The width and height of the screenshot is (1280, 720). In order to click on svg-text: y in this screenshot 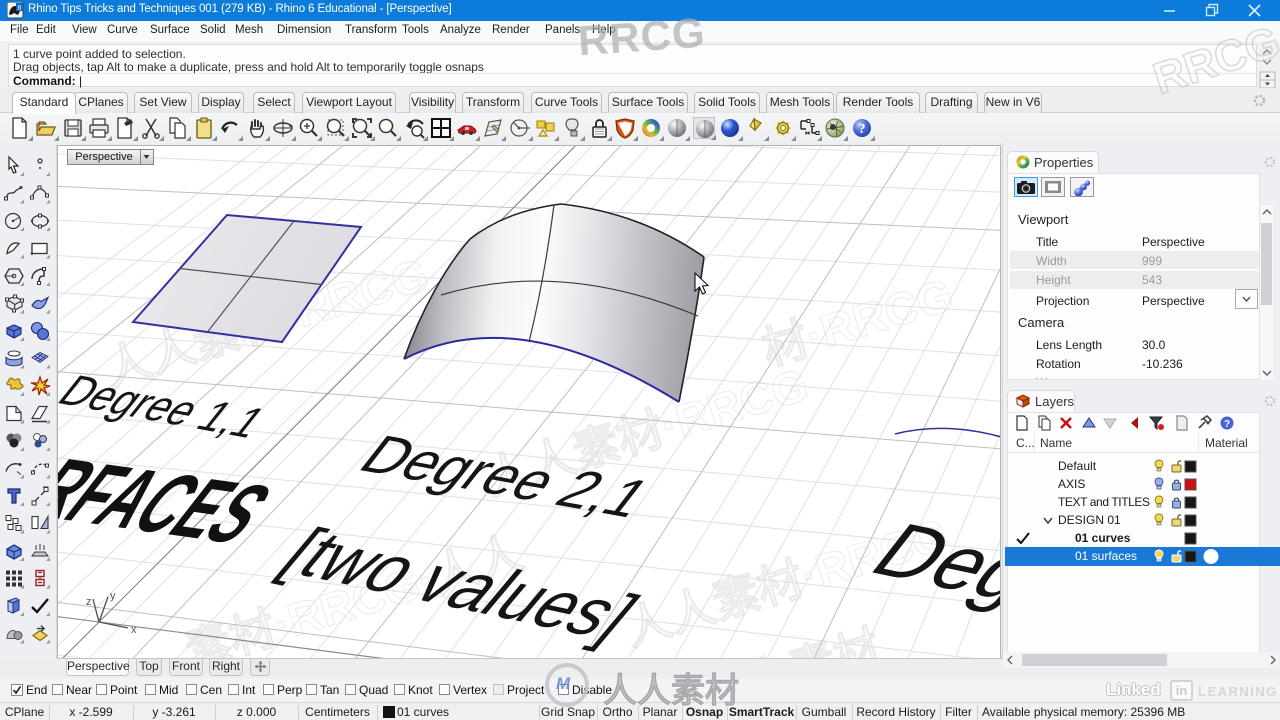, I will do `click(113, 596)`.